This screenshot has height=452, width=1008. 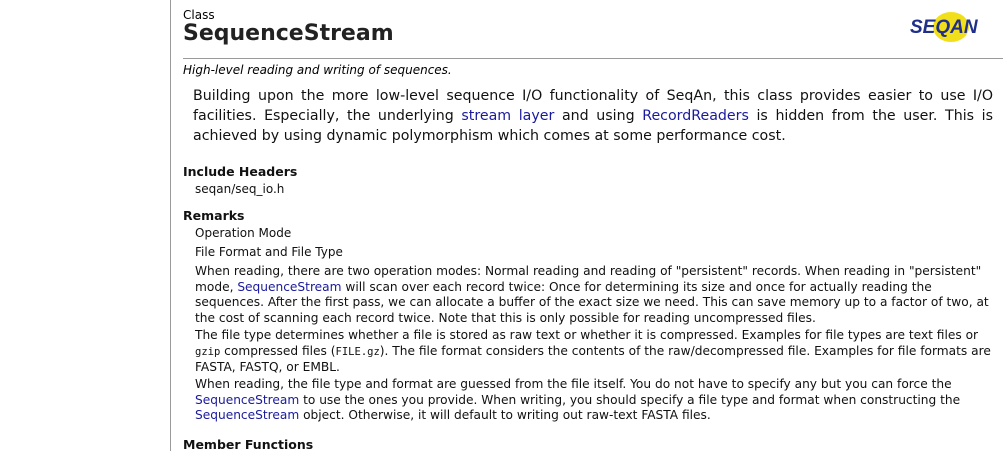 I want to click on page-header: Class SequenceStream SEQAN, so click(x=593, y=29).